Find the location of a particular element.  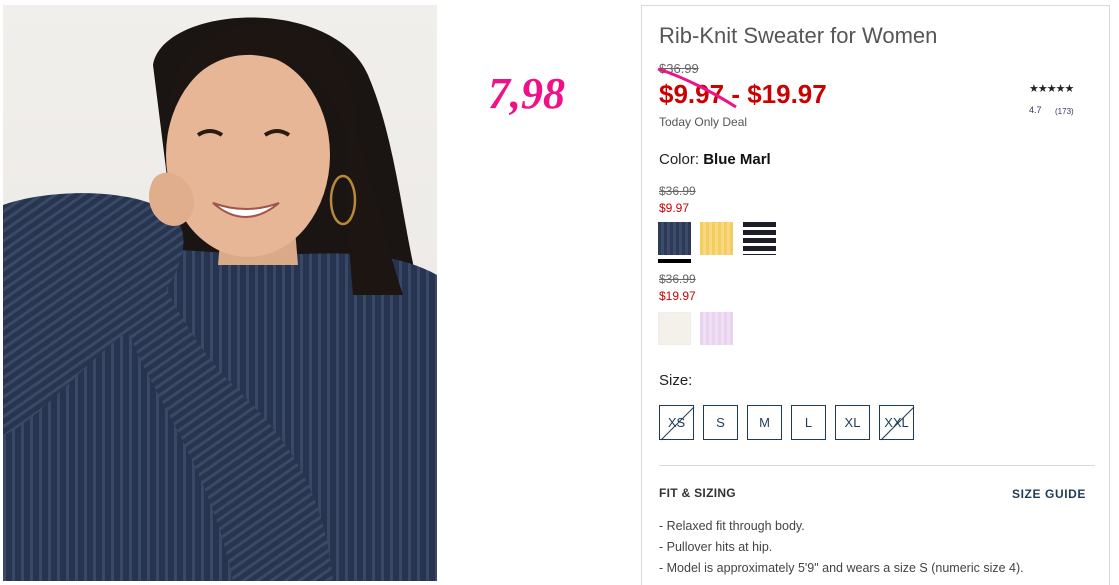

swatch-navy-stripe is located at coordinates (759, 238).